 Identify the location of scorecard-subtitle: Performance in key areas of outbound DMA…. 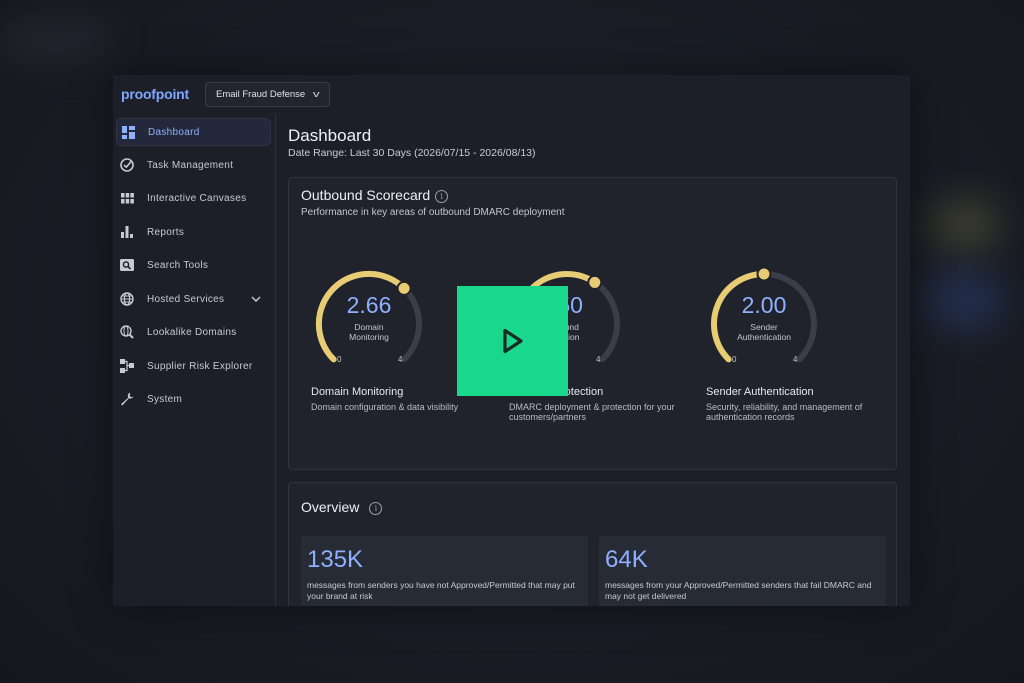
(433, 212).